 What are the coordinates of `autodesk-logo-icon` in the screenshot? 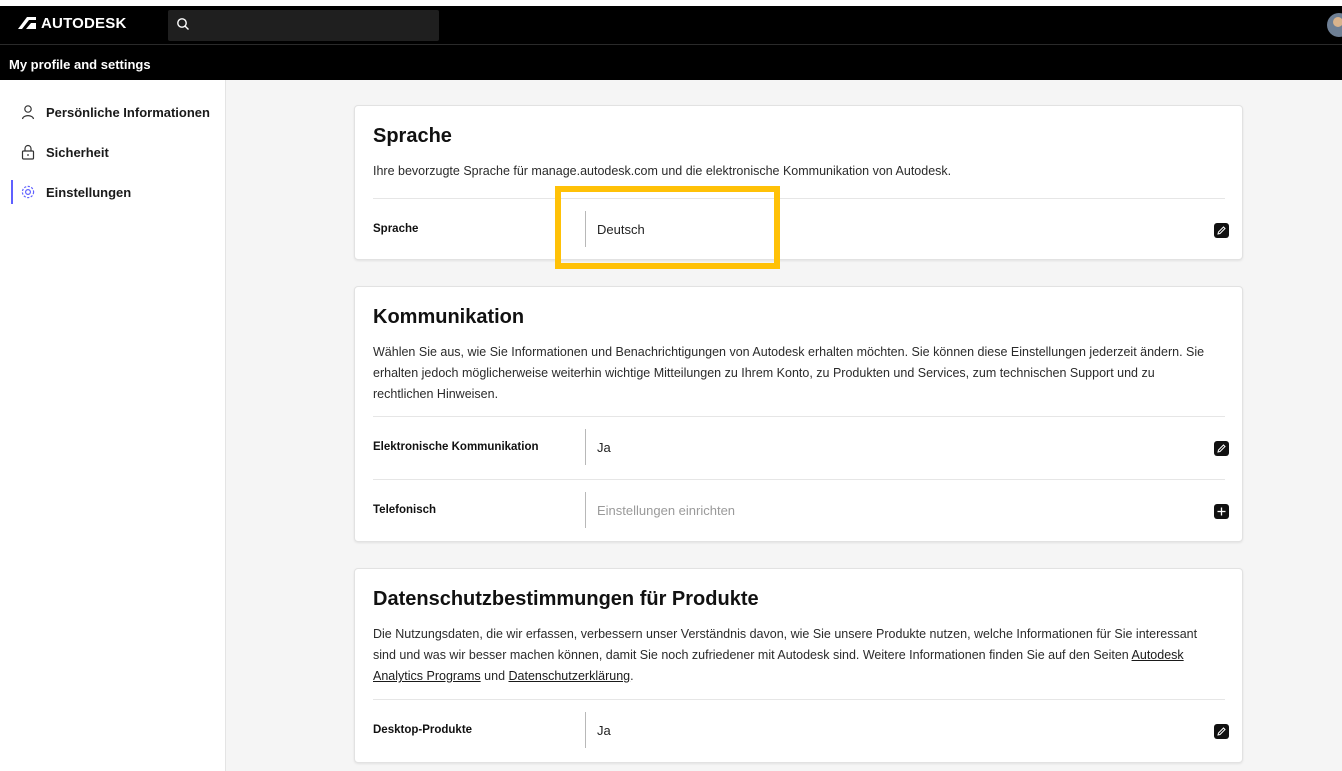 It's located at (27, 23).